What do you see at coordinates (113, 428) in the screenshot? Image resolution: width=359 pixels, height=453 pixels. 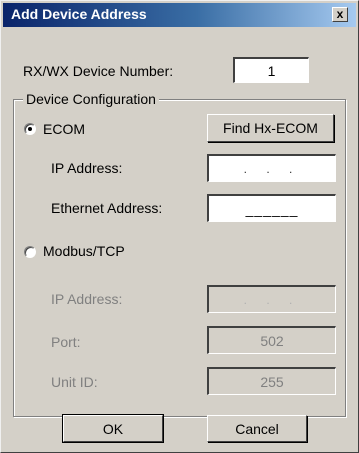 I see `ok-button: OK` at bounding box center [113, 428].